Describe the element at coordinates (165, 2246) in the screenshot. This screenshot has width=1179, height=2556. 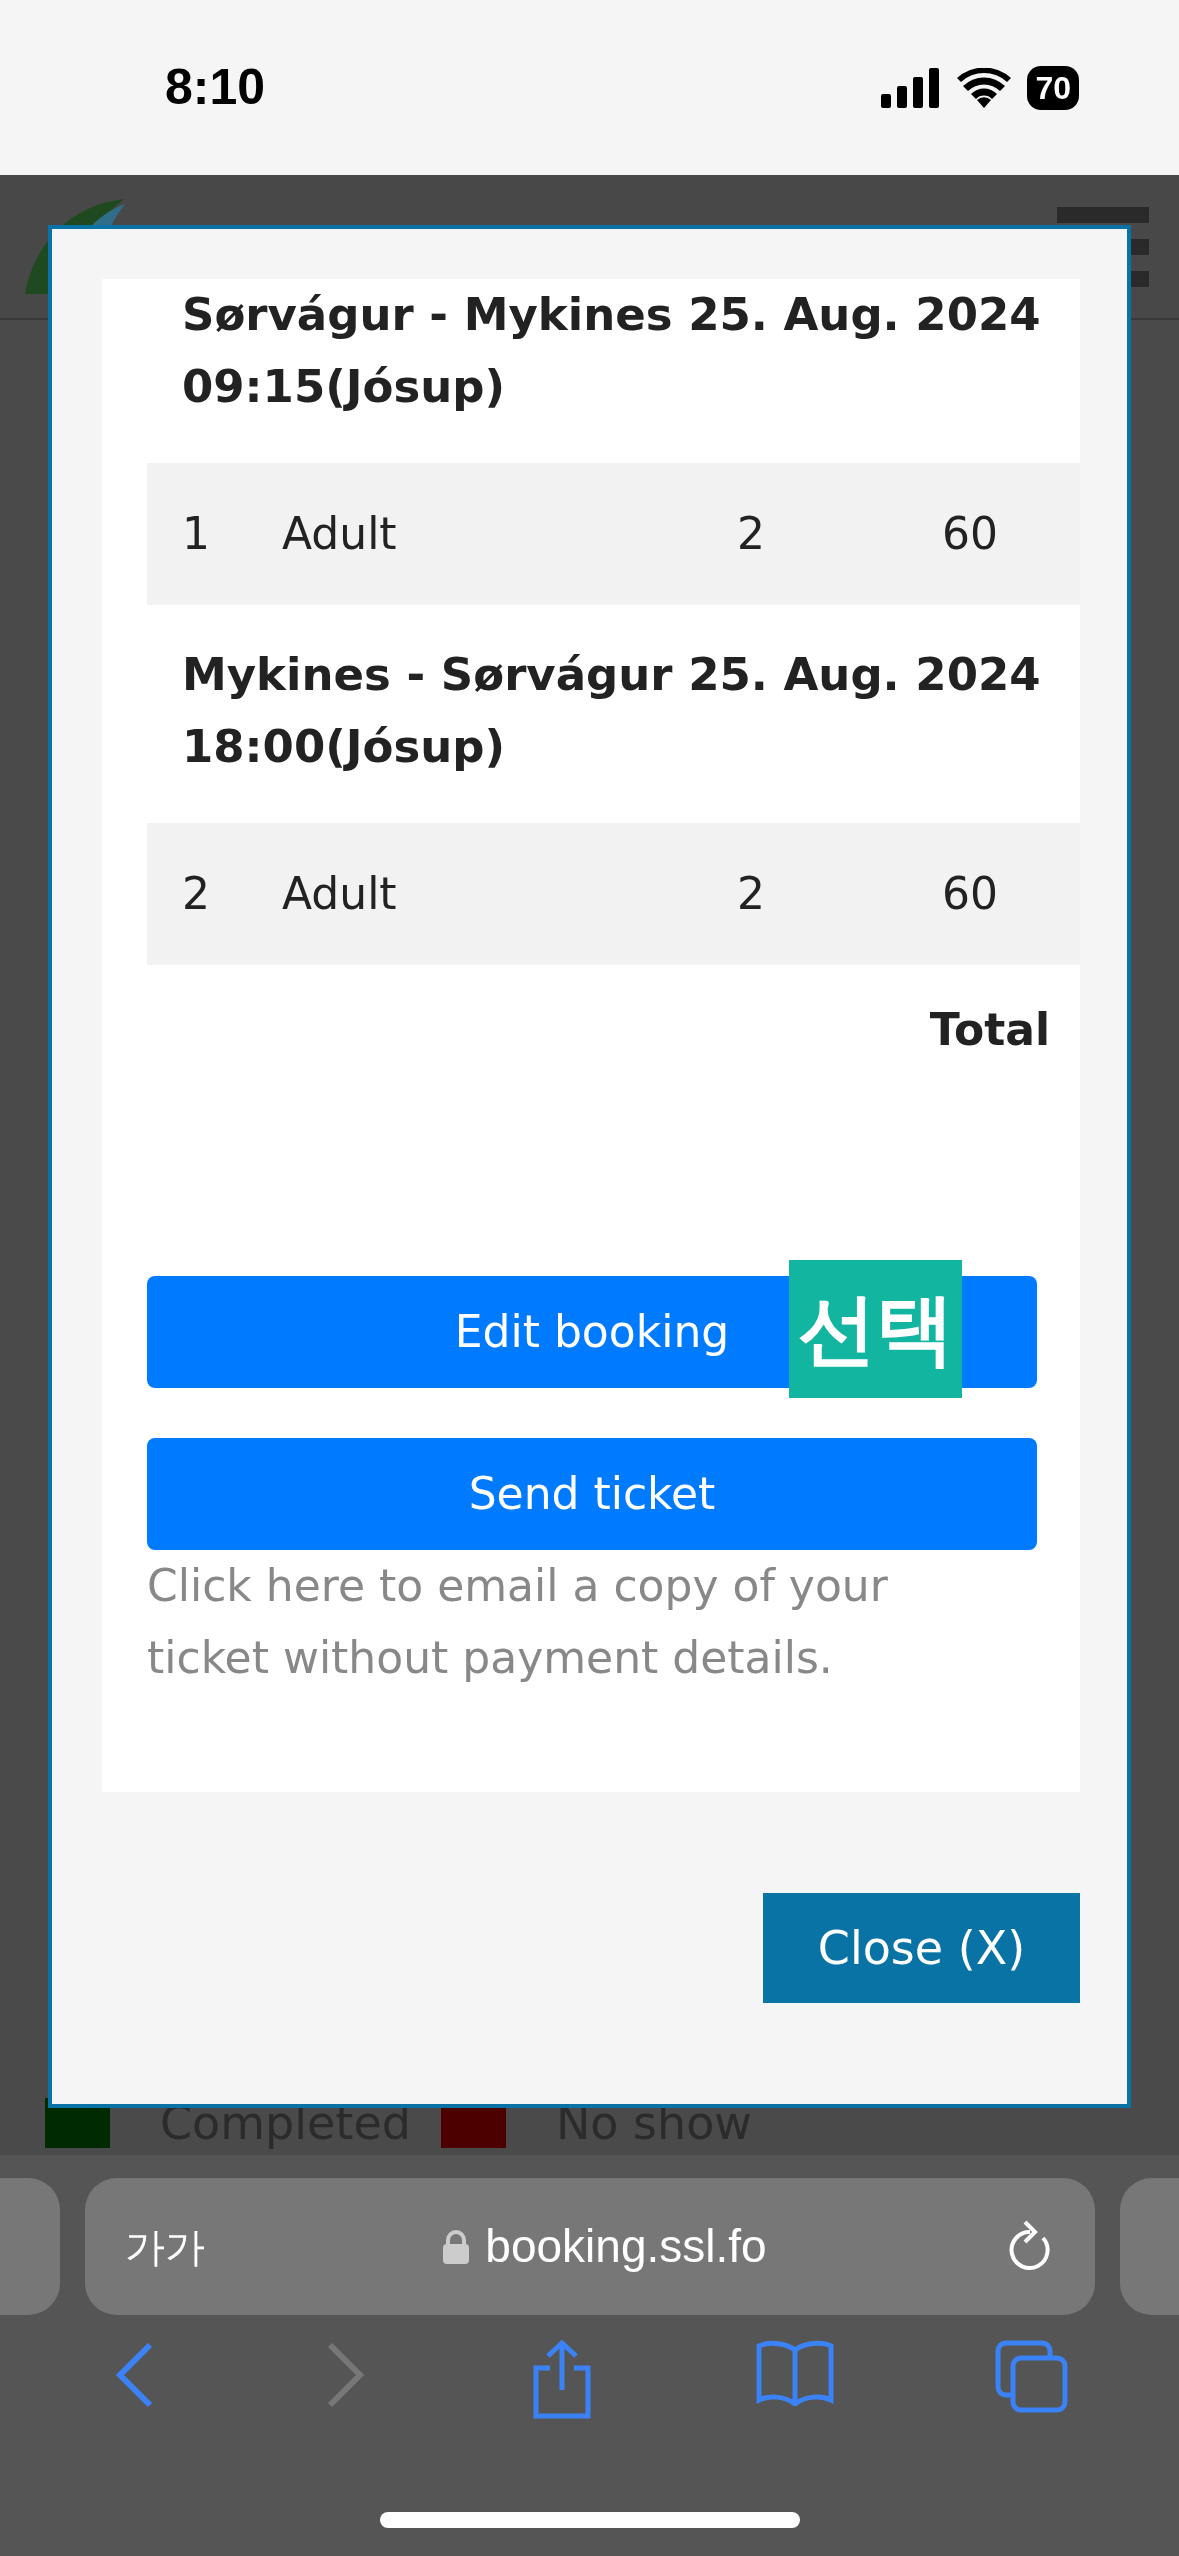
I see `text-size-button: 가가` at that location.